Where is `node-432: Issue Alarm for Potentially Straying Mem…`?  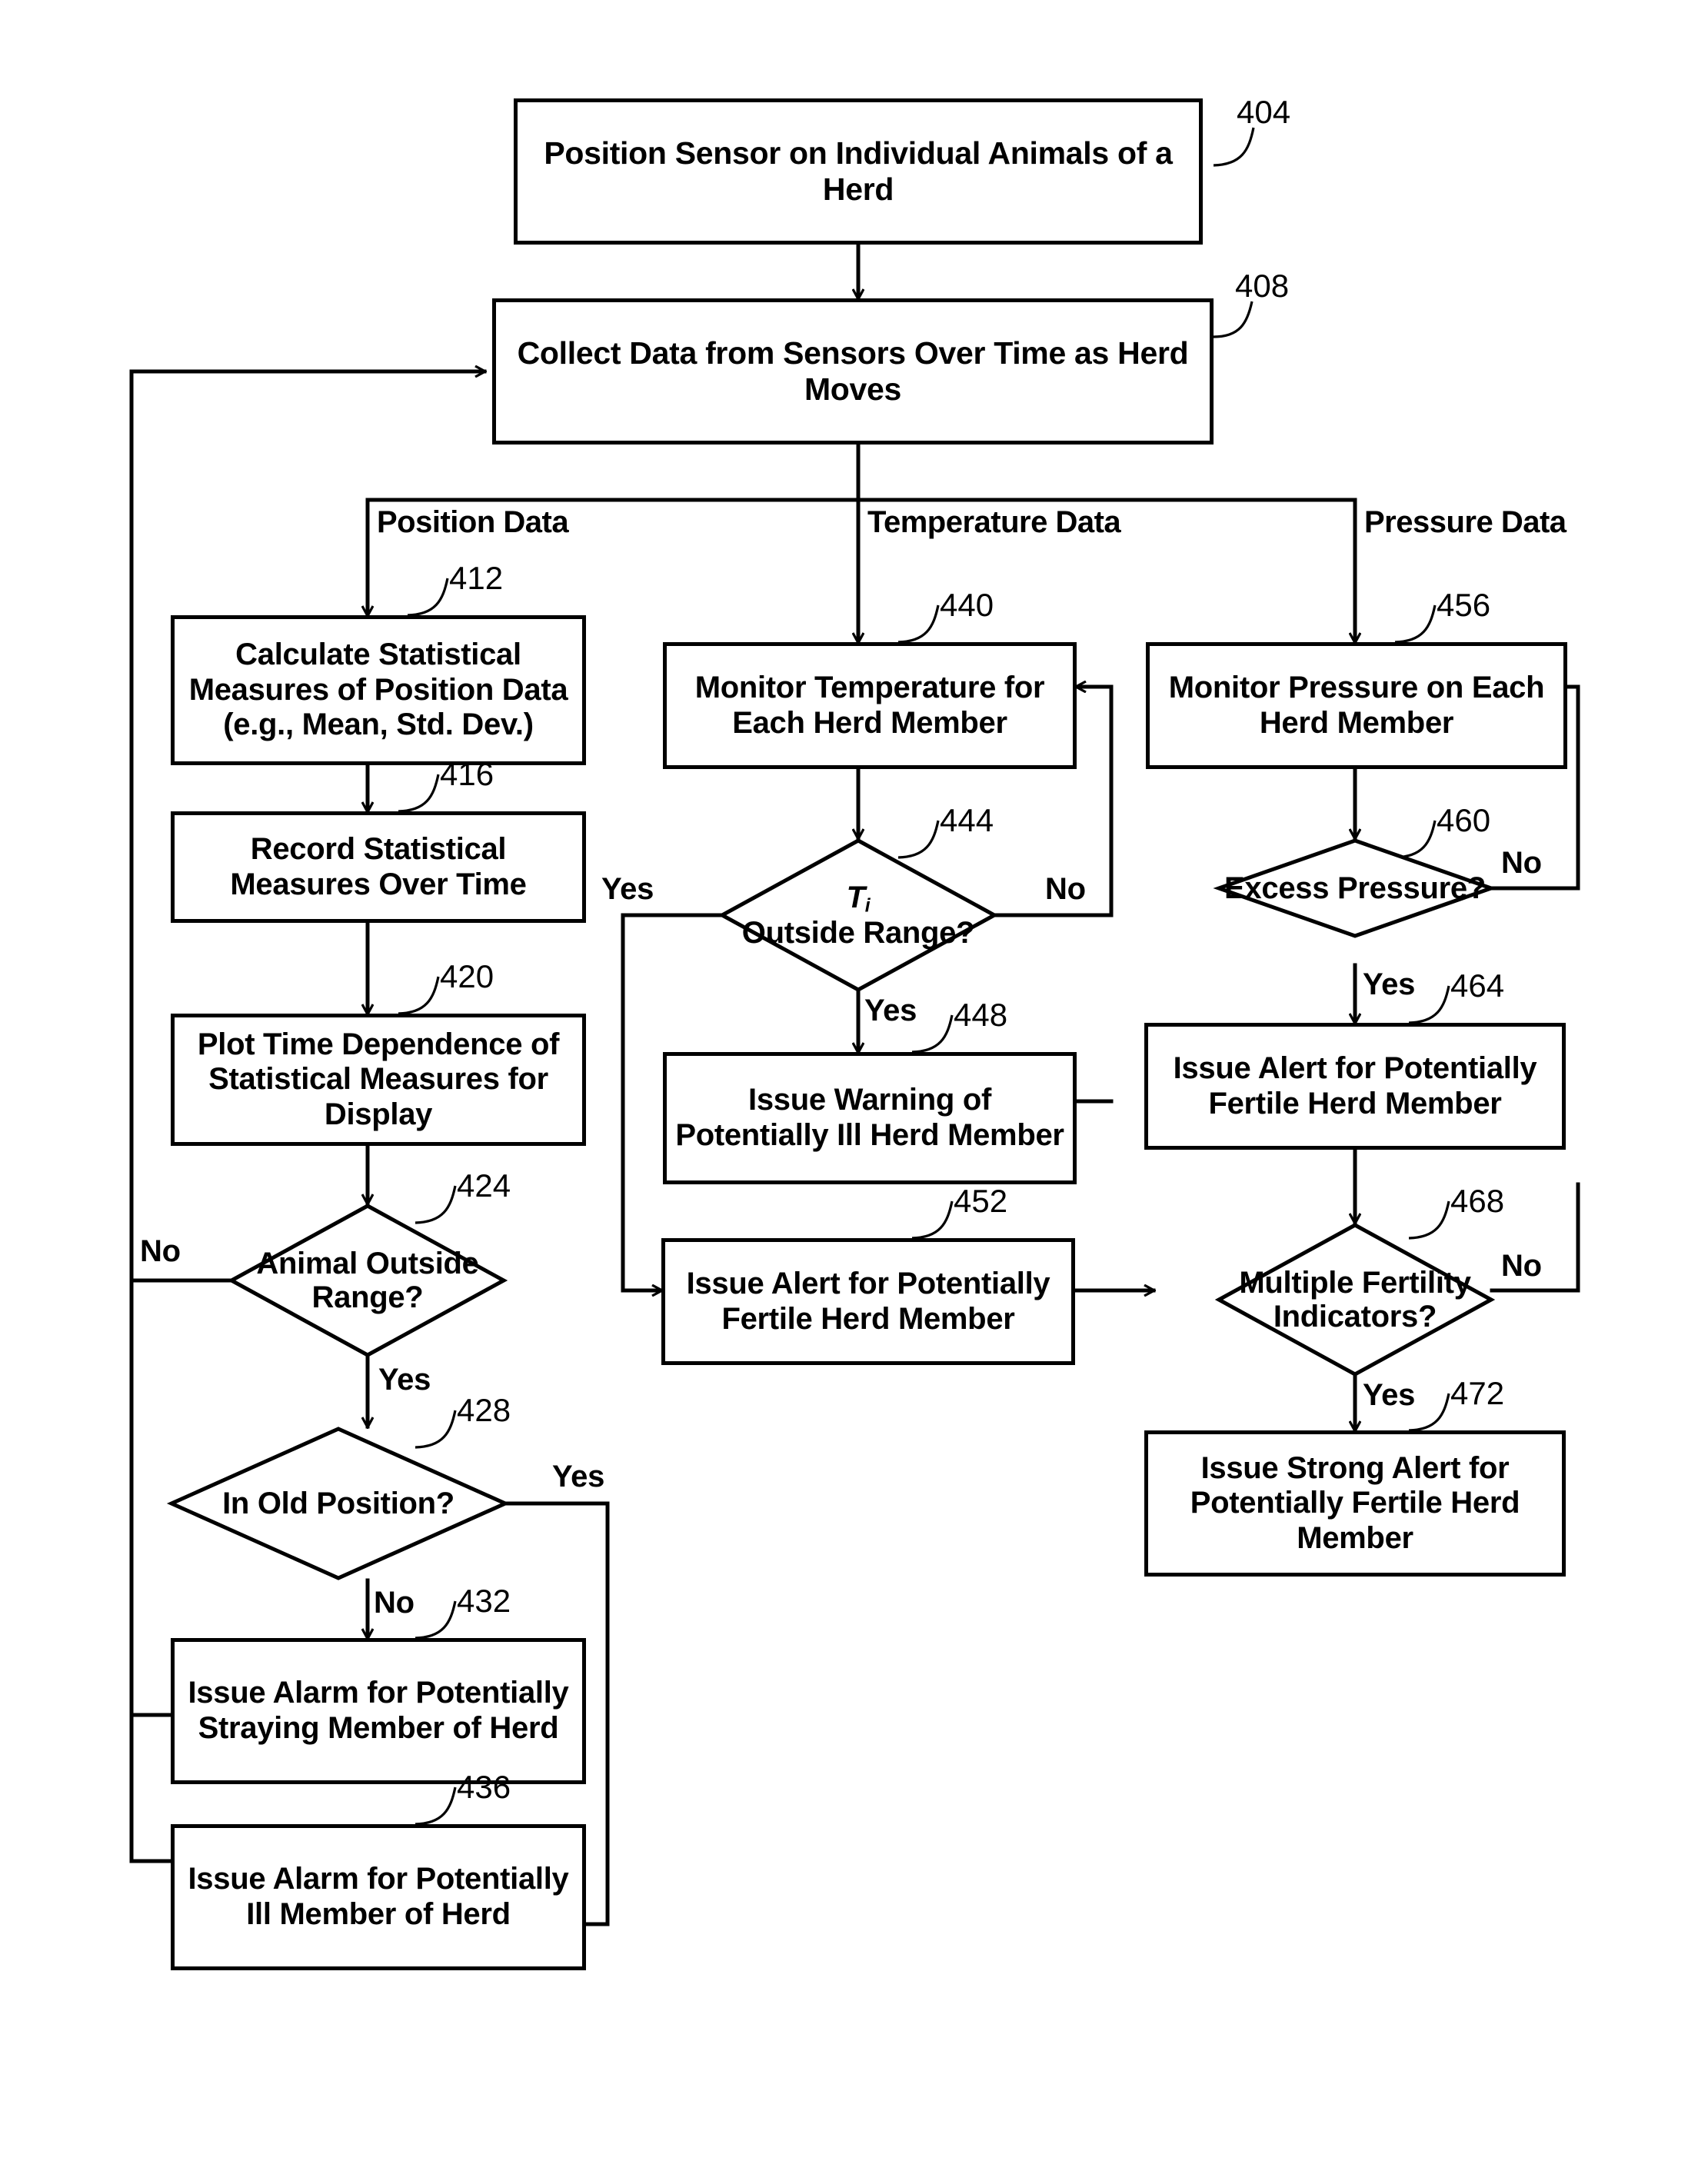
node-432: Issue Alarm for Potentially Straying Mem… is located at coordinates (378, 1711).